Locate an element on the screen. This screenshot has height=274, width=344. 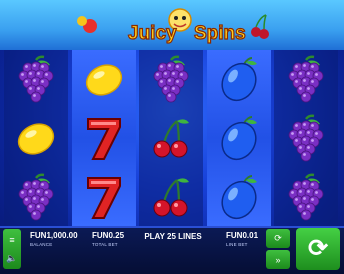
fast-forward-icon: » is located at coordinates (278, 259).